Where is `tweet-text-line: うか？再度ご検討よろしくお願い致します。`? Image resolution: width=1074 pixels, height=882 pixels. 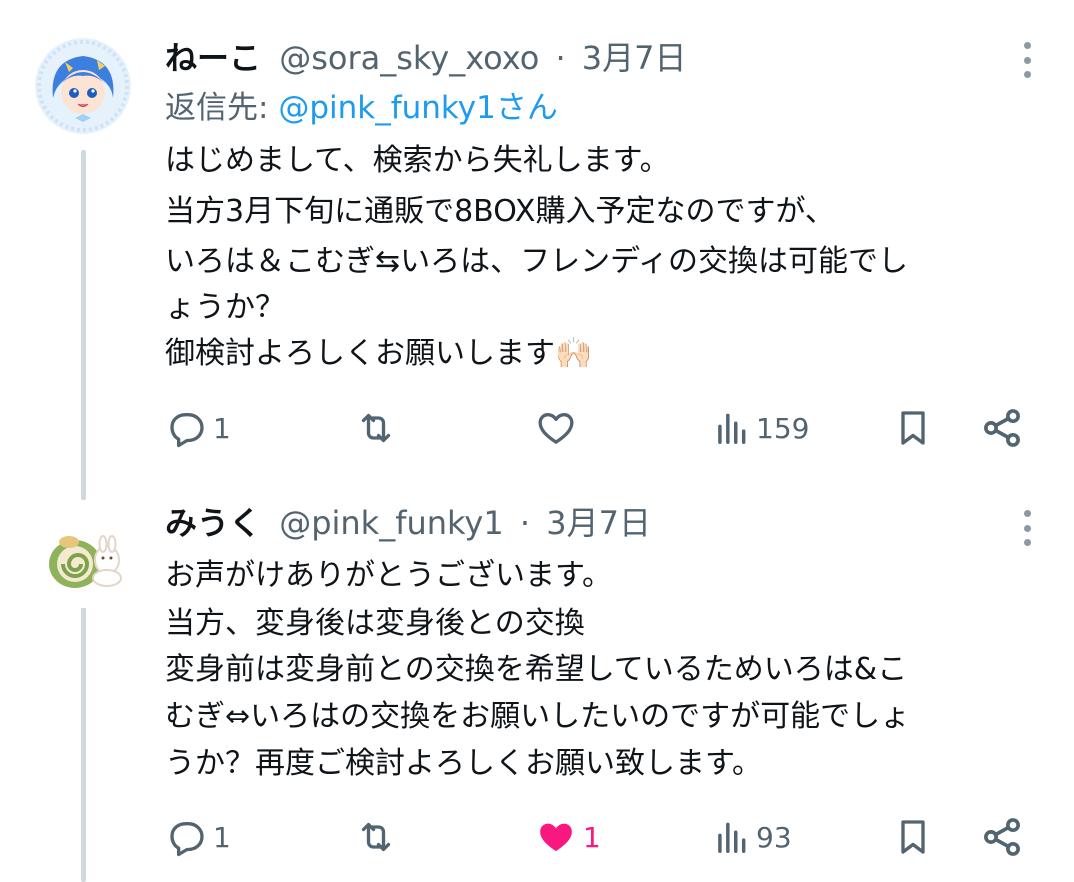 tweet-text-line: うか？再度ご検討よろしくお願い致します。 is located at coordinates (463, 763).